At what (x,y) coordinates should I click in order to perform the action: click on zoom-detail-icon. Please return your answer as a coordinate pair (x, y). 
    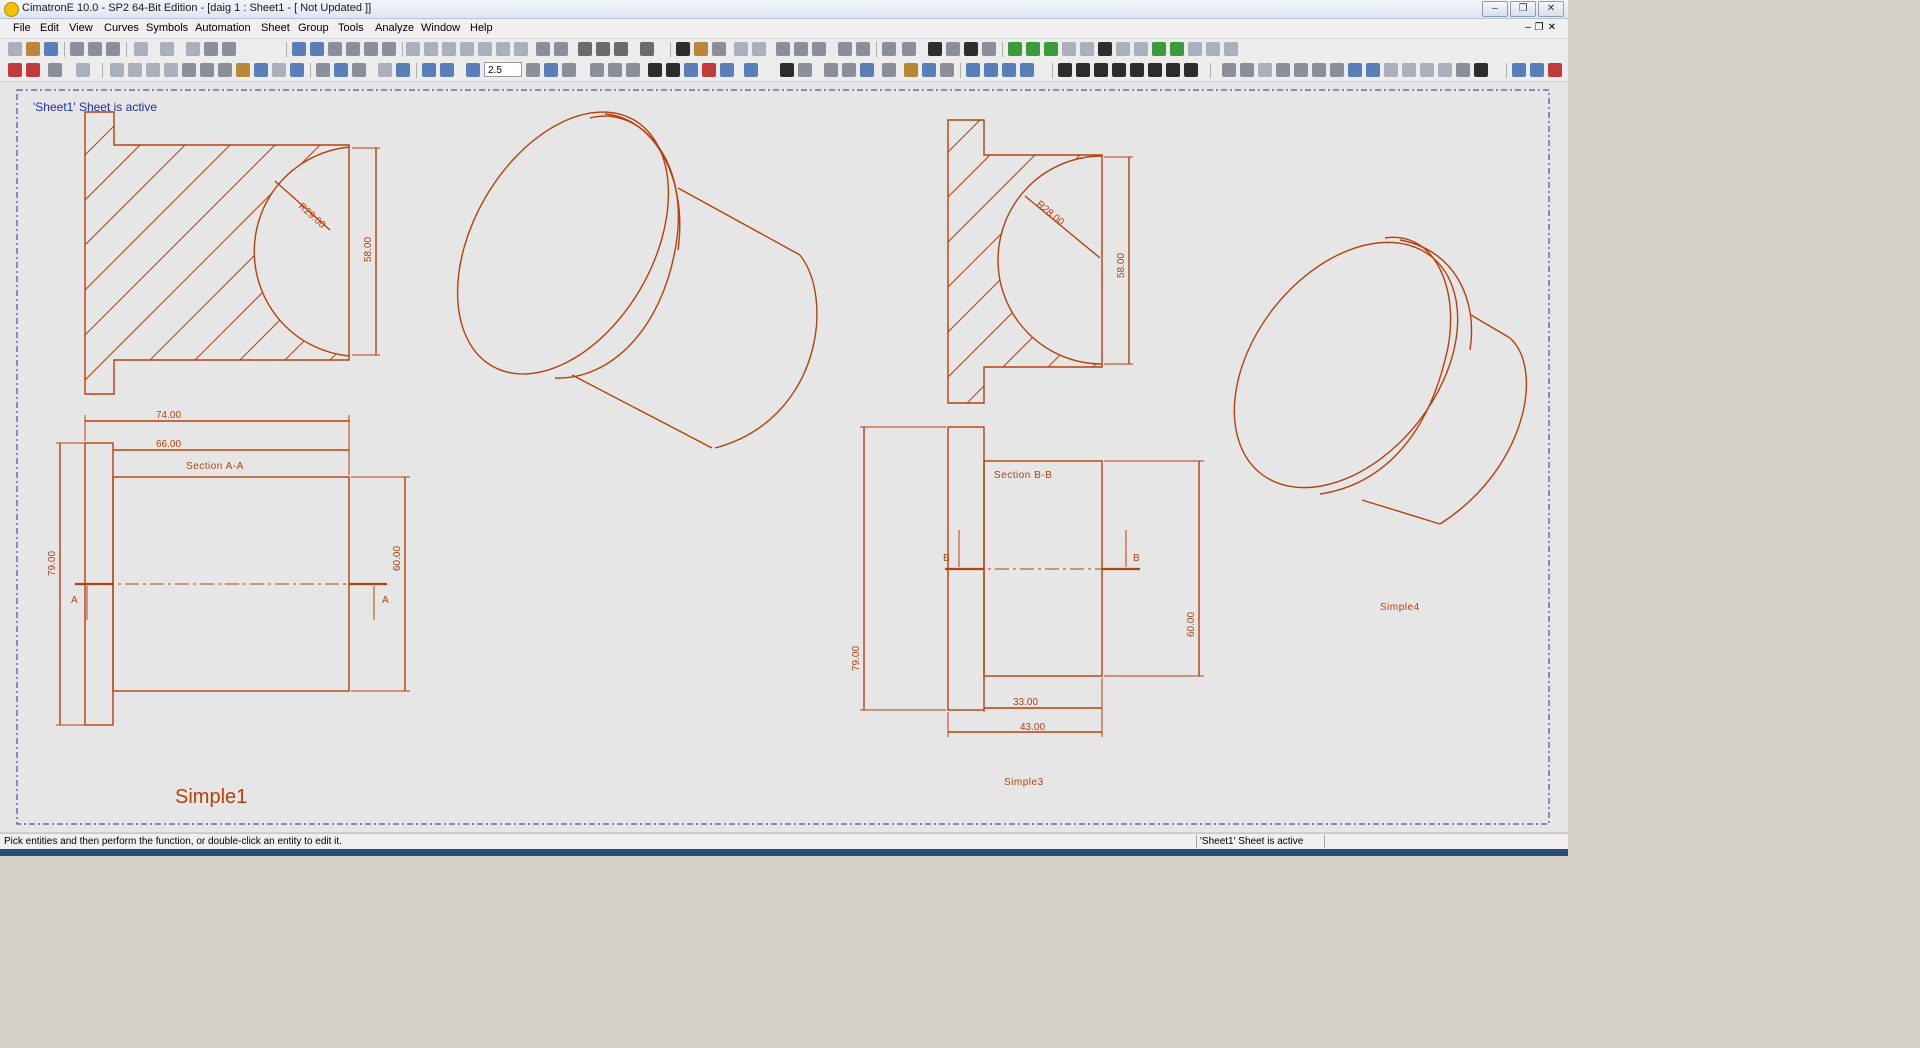
    Looking at the image, I should click on (849, 70).